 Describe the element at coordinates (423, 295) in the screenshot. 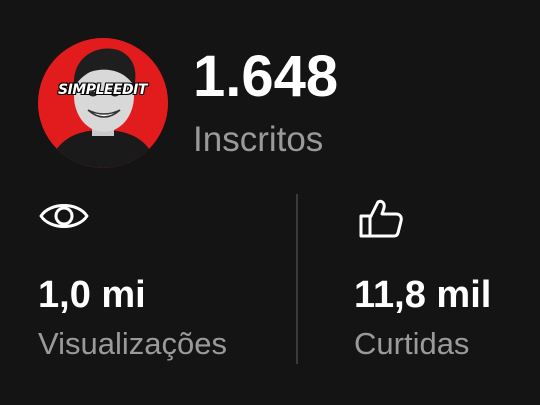

I see `likes-value: 11,8 mil` at that location.